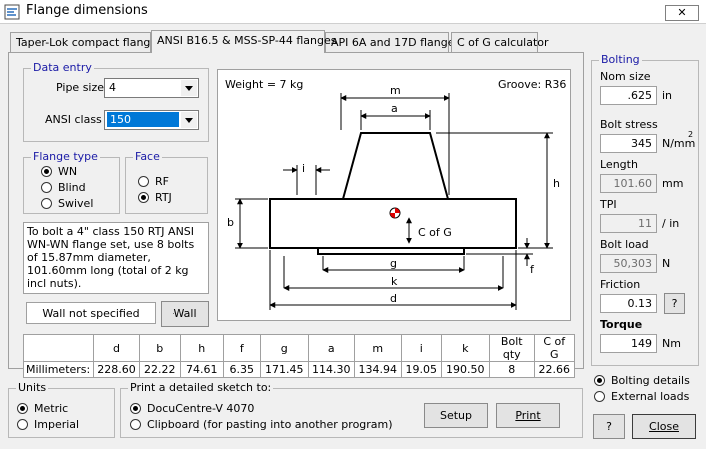  What do you see at coordinates (143, 119) in the screenshot?
I see `ansi-class-value: 150` at bounding box center [143, 119].